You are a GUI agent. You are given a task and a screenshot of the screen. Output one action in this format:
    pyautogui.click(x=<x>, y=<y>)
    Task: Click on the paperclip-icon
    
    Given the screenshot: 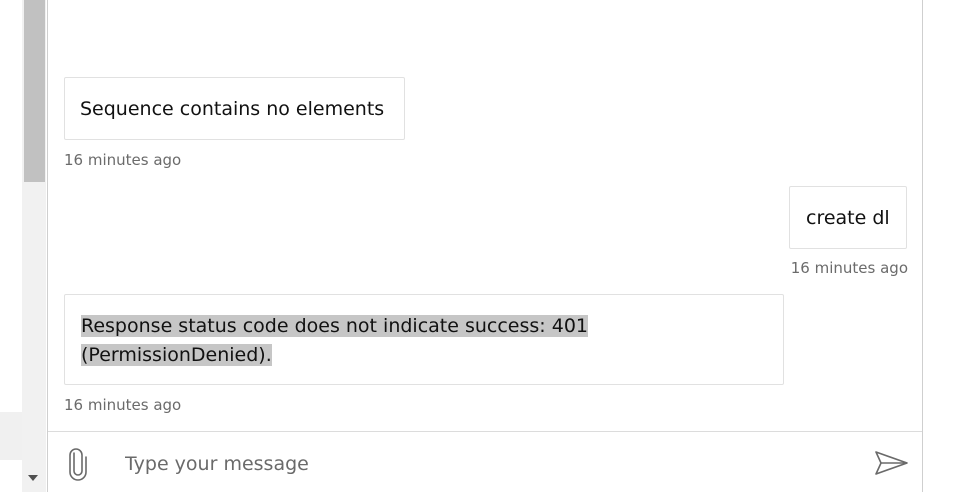 What is the action you would take?
    pyautogui.click(x=78, y=464)
    